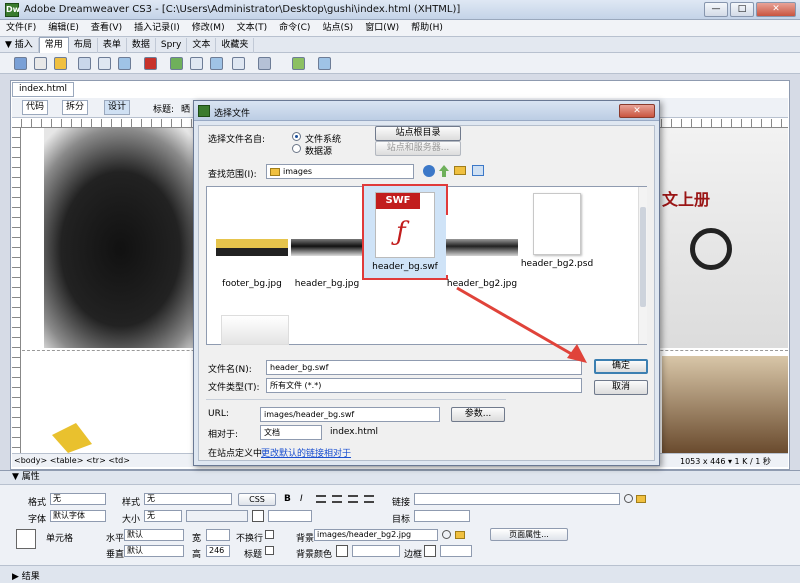  Describe the element at coordinates (269, 534) in the screenshot. I see `nowrap-checkbox` at that location.